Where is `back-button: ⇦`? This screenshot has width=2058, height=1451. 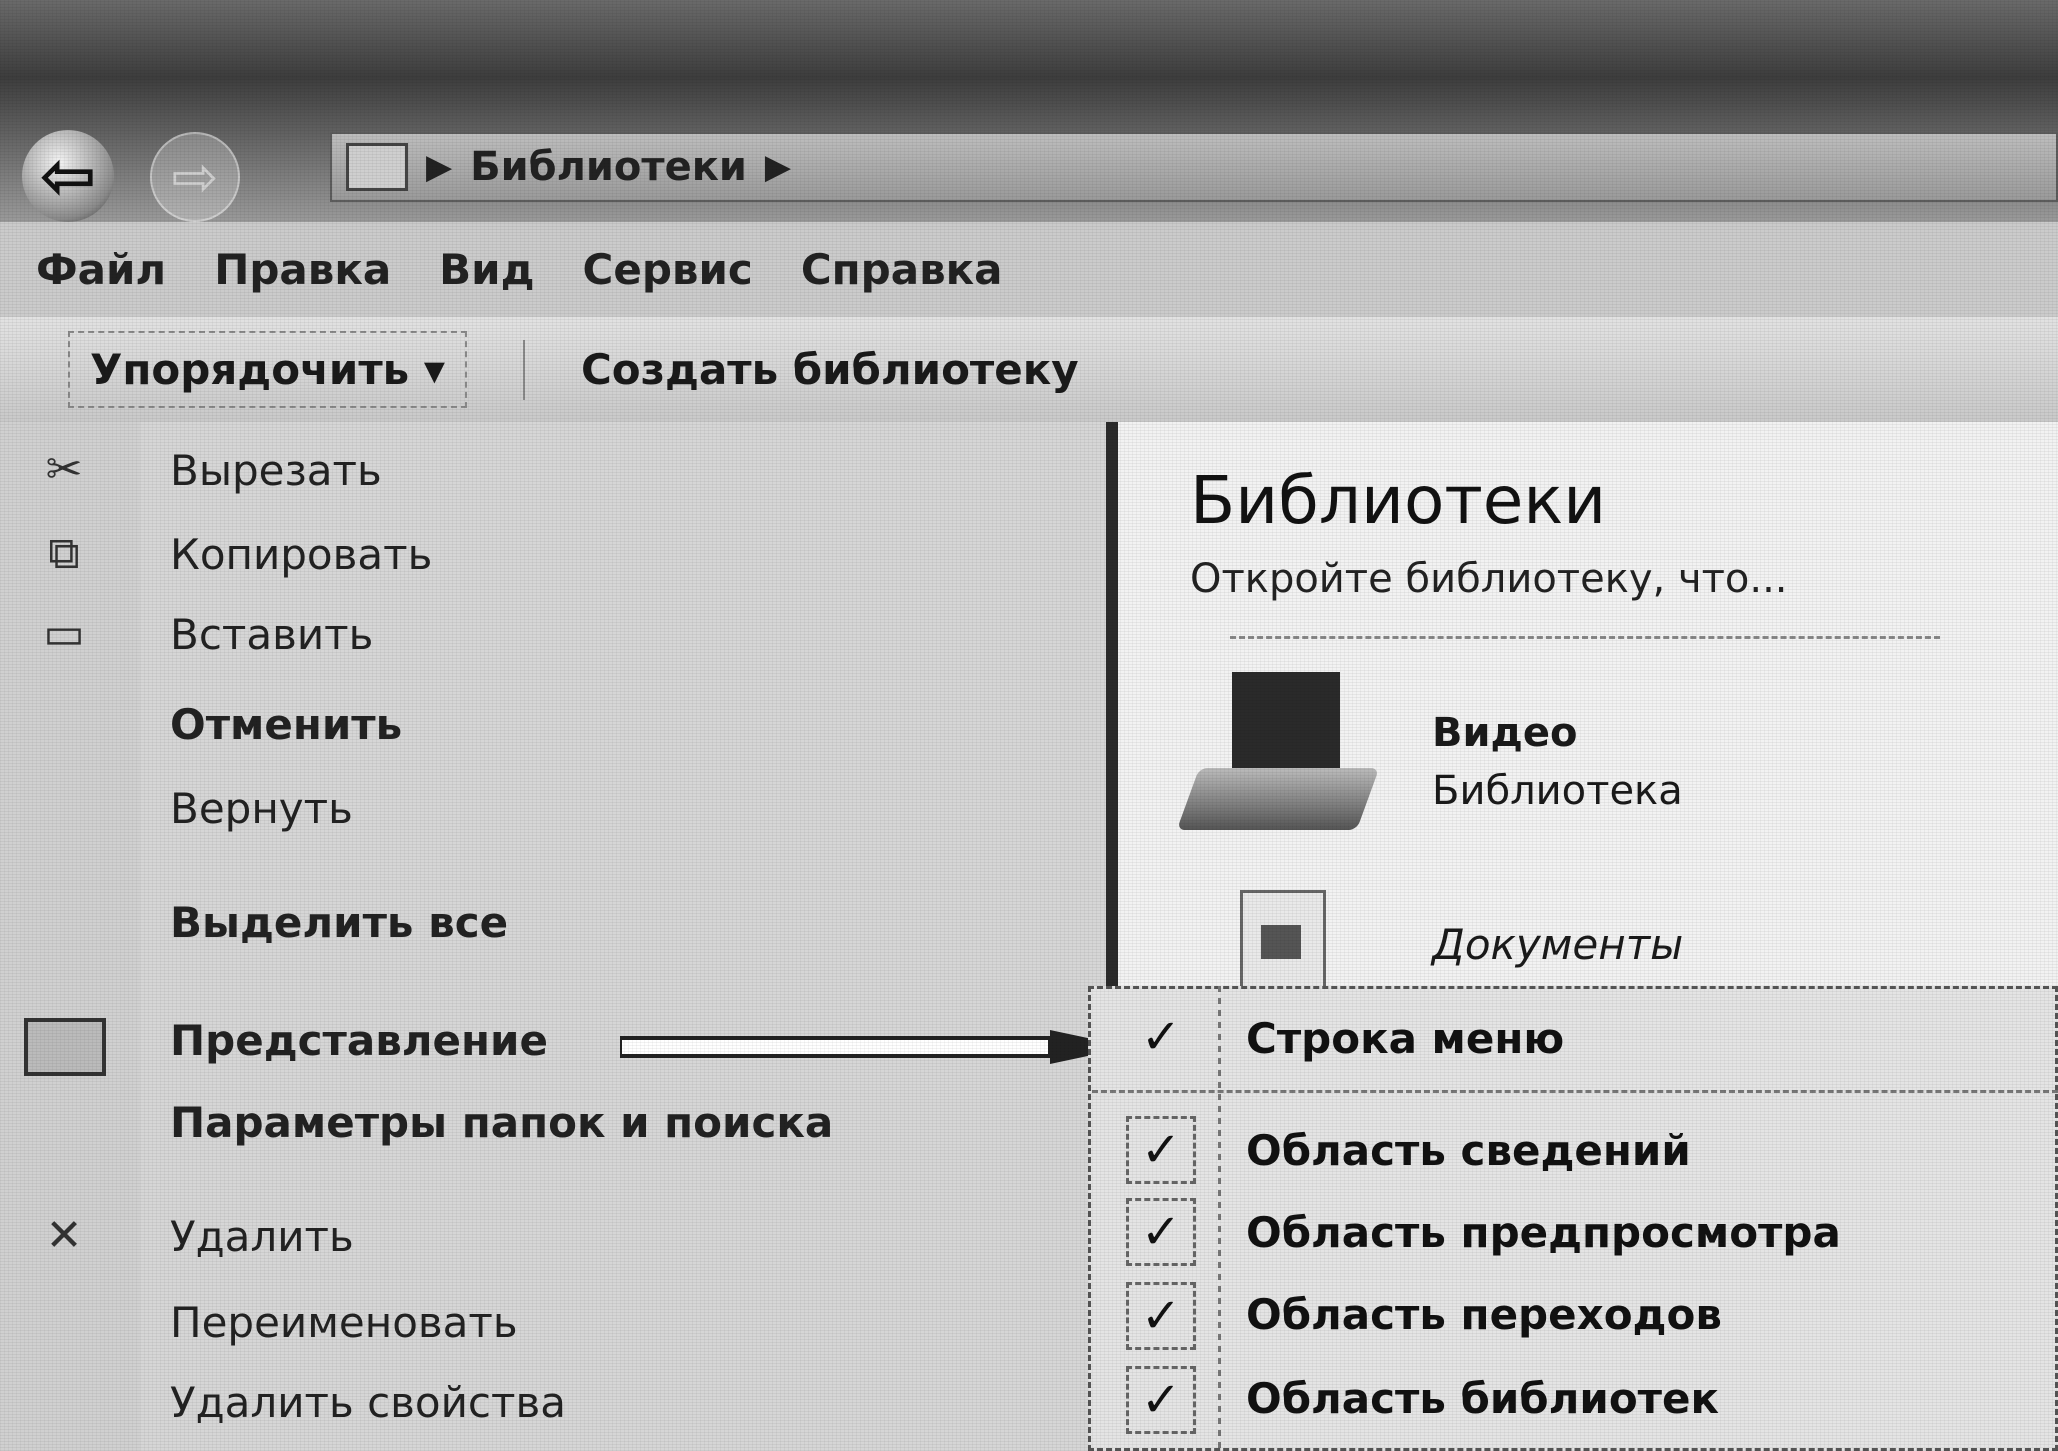 back-button: ⇦ is located at coordinates (68, 176).